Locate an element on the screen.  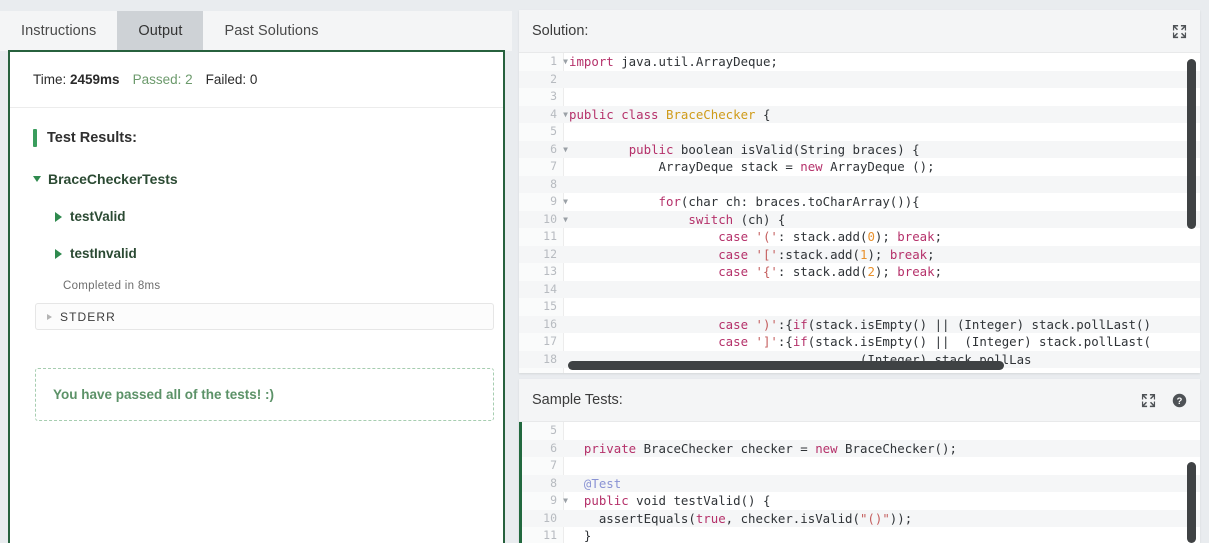
code-line: 4 ▼ public class BraceChecker { is located at coordinates (859, 114).